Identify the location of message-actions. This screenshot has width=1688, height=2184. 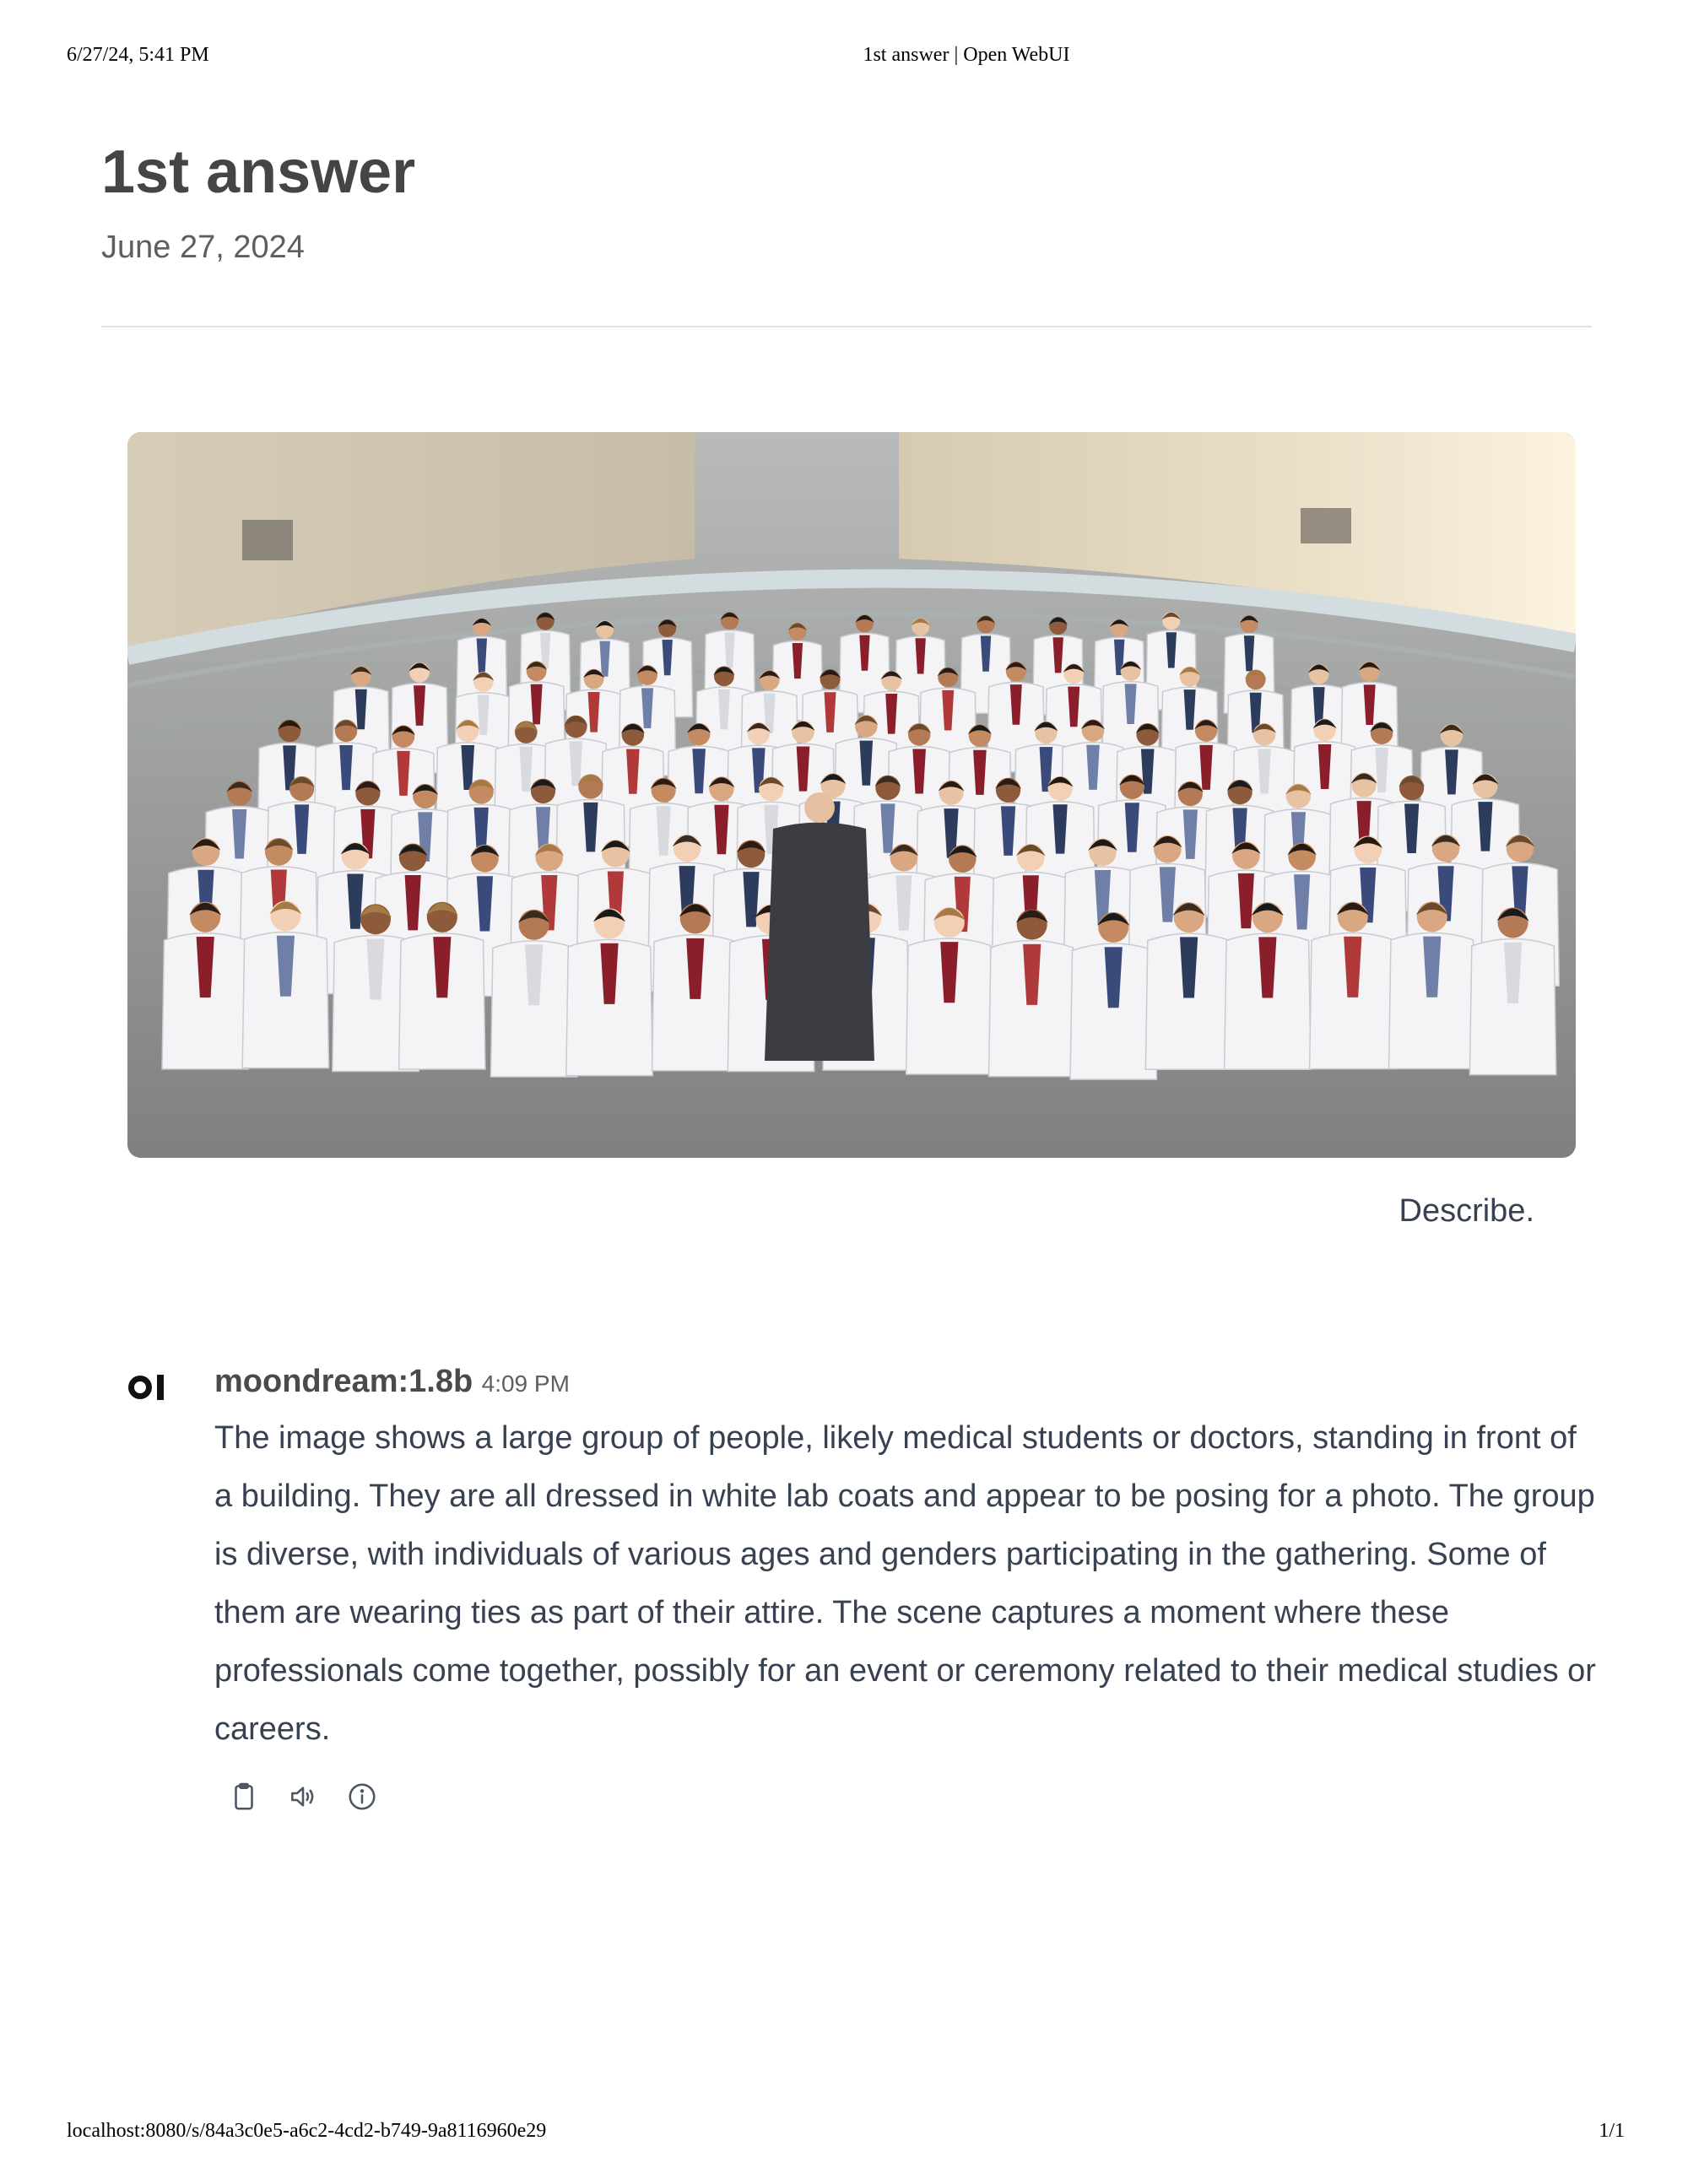
(303, 1796).